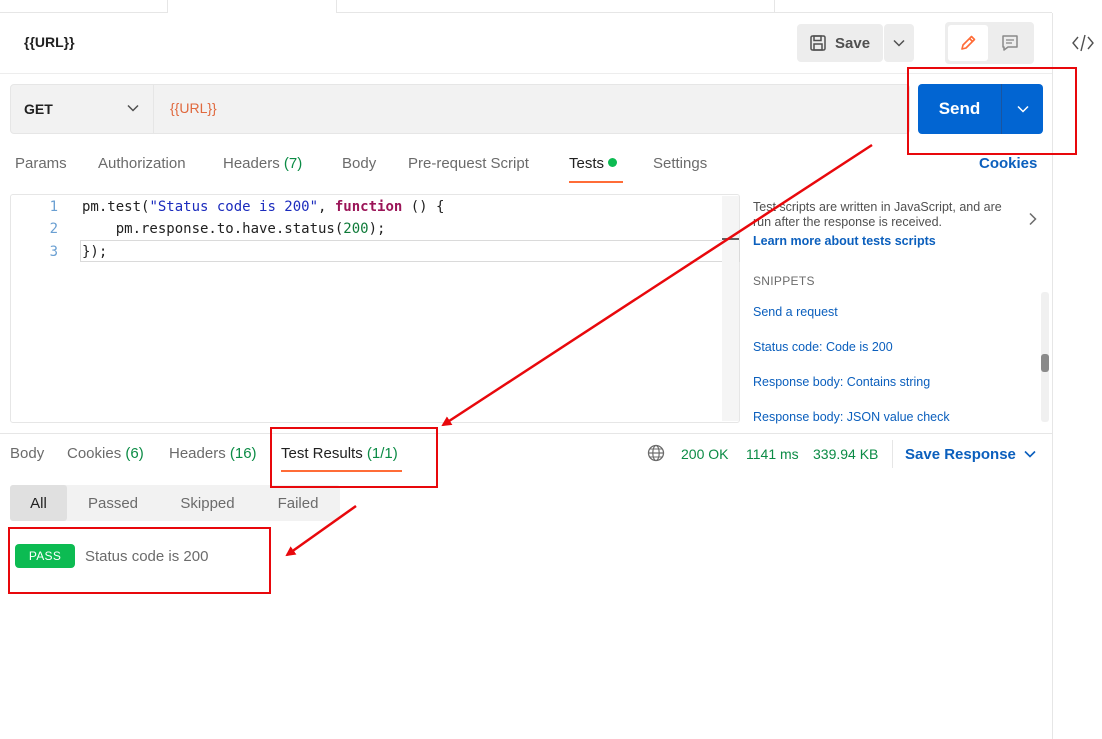  I want to click on tab-separator, so click(774, 6).